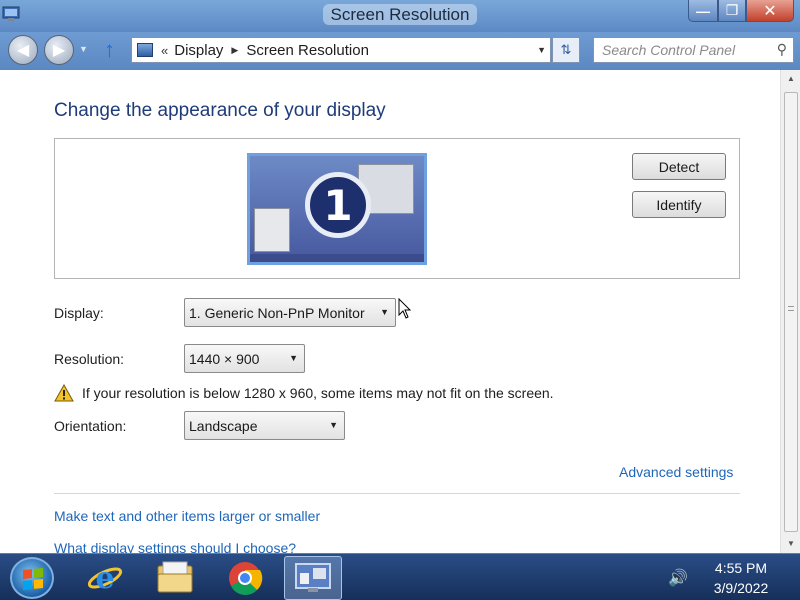 This screenshot has height=600, width=800. Describe the element at coordinates (83, 49) in the screenshot. I see `recent-pages-dropdown-icon: ▼` at that location.